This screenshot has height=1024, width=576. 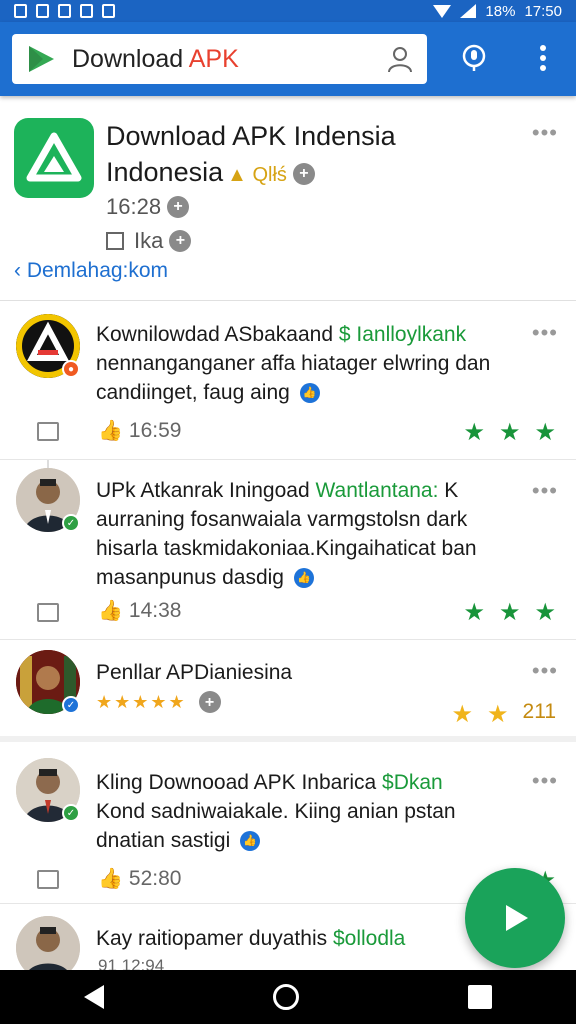 What do you see at coordinates (316, 155) in the screenshot?
I see `app-title: Download APK Indensia Indonesia ▲ Qlłś +` at bounding box center [316, 155].